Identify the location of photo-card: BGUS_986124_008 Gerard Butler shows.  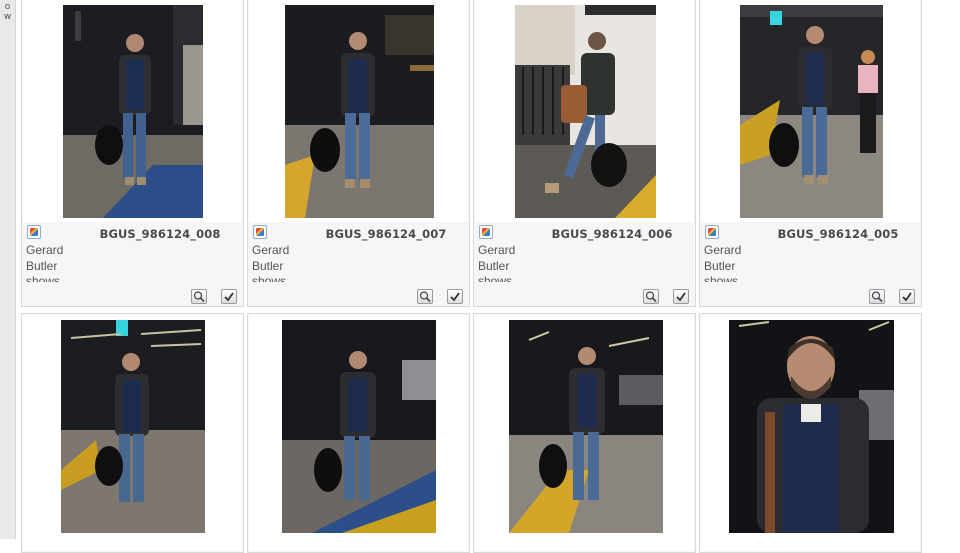
(132, 153).